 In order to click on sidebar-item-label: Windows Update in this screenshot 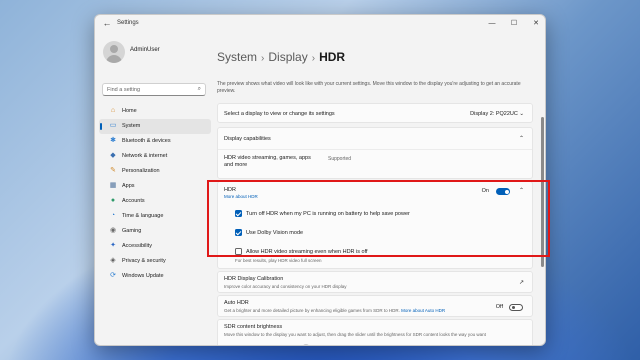, I will do `click(143, 276)`.